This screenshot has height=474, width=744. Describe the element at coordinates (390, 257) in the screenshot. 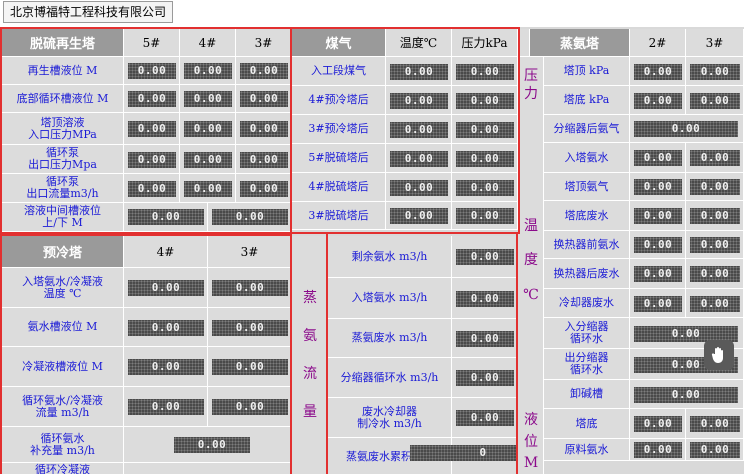

I see `ammonia-row-label: 剩余氨水 m3/h` at that location.